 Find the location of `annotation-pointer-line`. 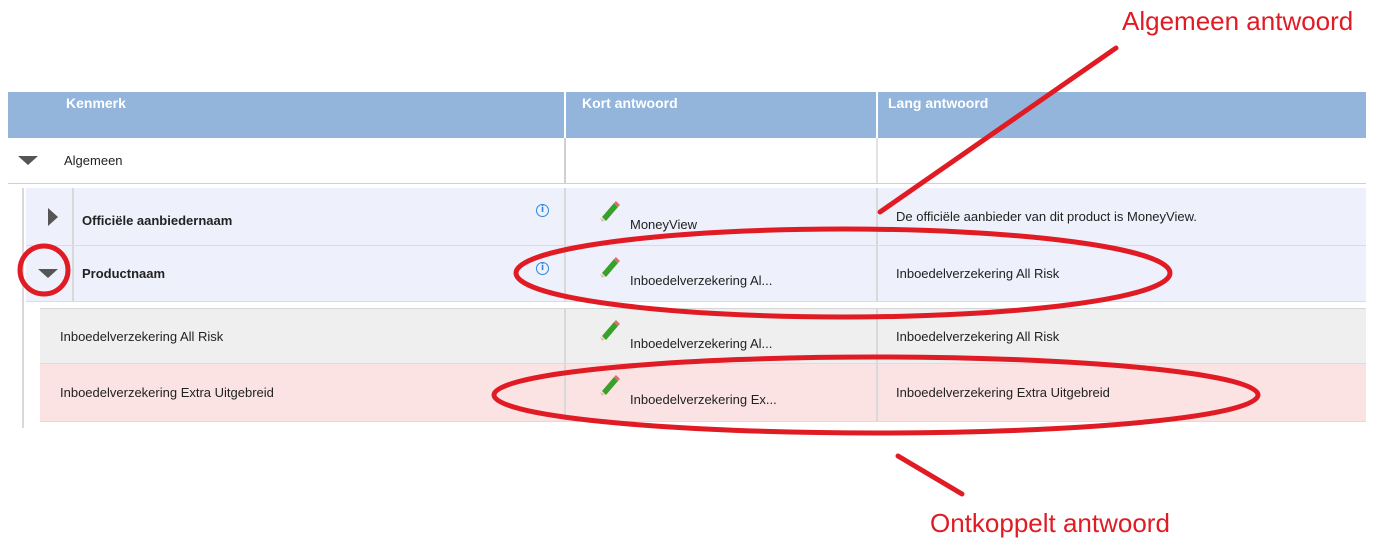

annotation-pointer-line is located at coordinates (930, 475).